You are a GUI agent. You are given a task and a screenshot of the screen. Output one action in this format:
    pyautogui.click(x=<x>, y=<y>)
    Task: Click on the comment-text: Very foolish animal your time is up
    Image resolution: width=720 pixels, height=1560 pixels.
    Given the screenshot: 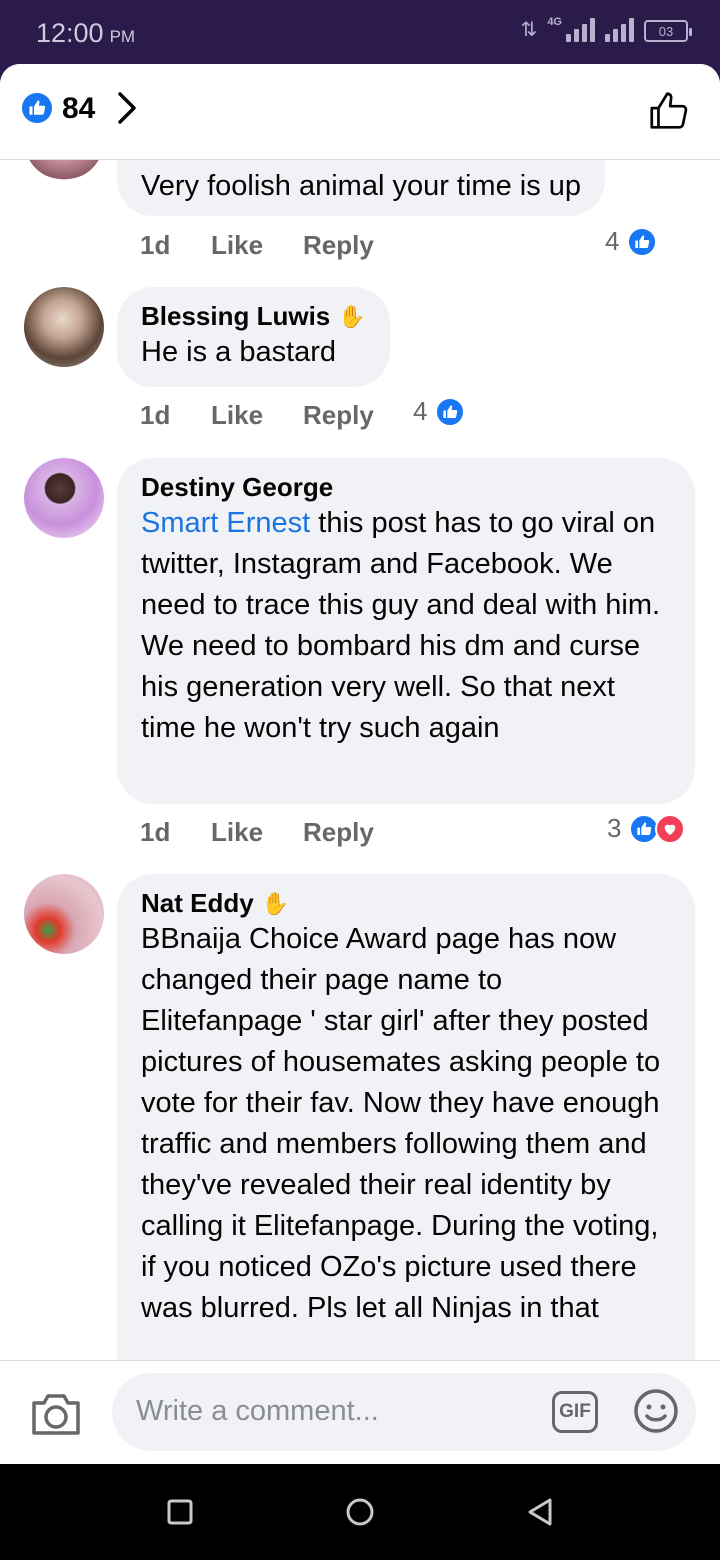 What is the action you would take?
    pyautogui.click(x=361, y=186)
    